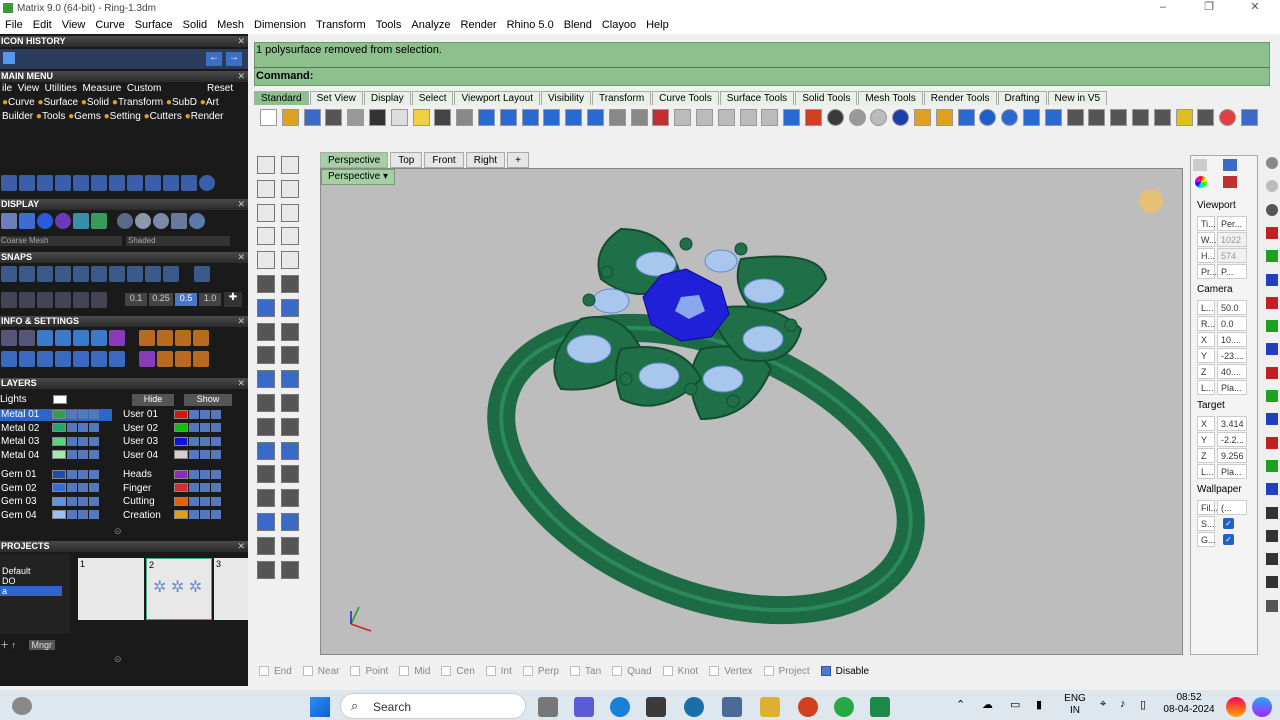 This screenshot has height=720, width=1280. Describe the element at coordinates (234, 59) in the screenshot. I see `history-forward-button: →` at that location.